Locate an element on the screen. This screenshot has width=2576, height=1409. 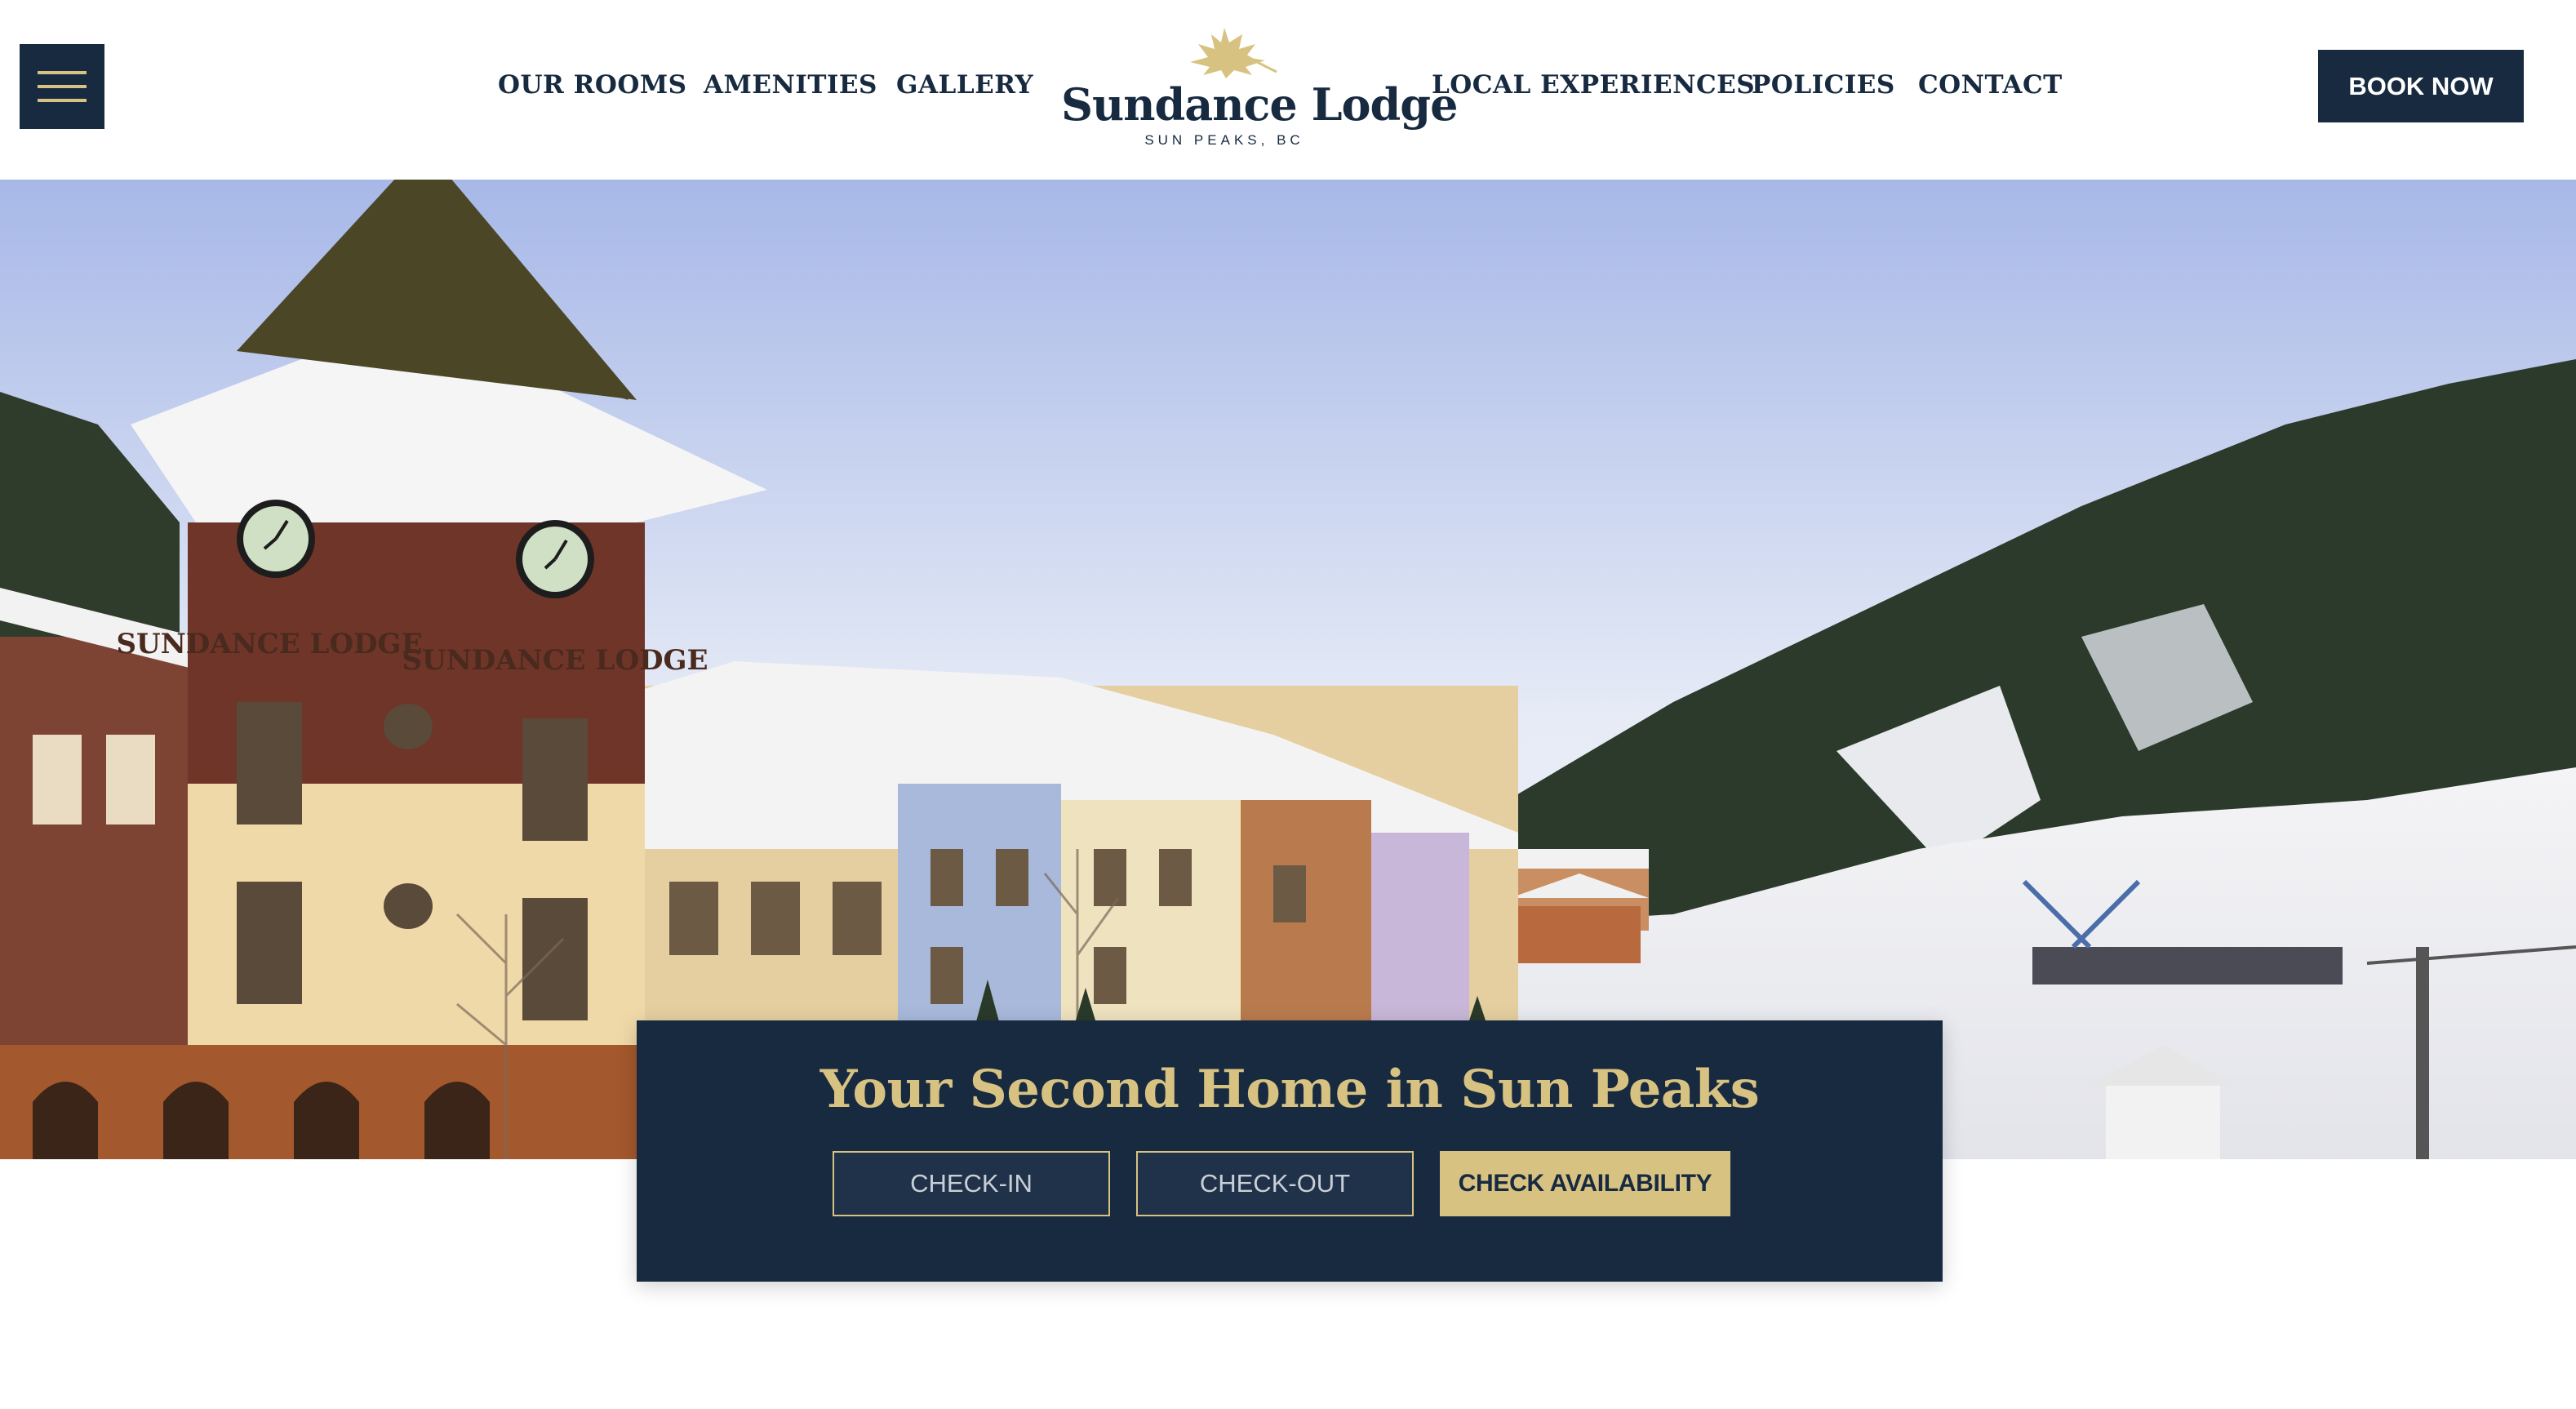
hamburger-menu-icon is located at coordinates (62, 86).